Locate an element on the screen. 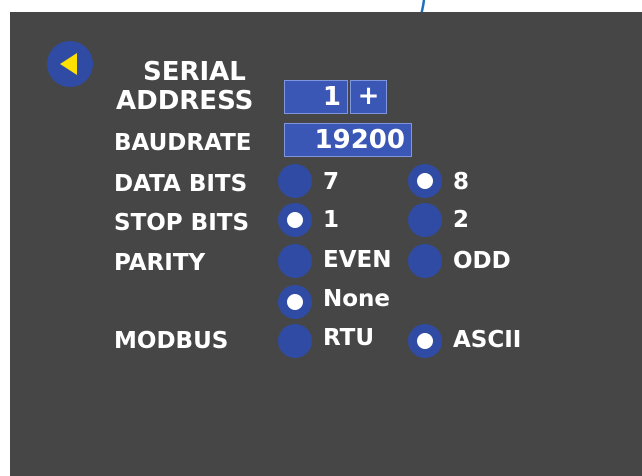 Image resolution: width=642 pixels, height=476 pixels. stop-bits-1-radio is located at coordinates (295, 220).